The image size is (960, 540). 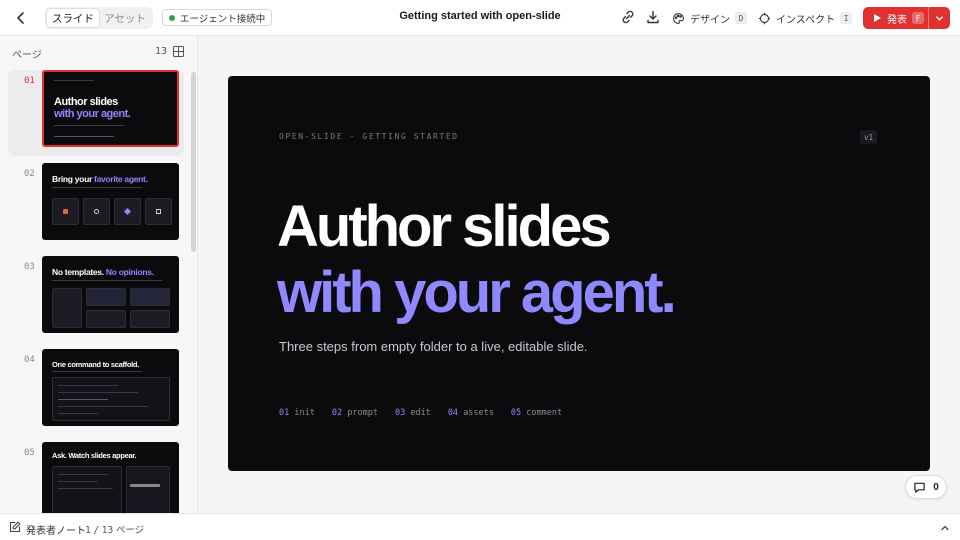 What do you see at coordinates (764, 18) in the screenshot?
I see `crosshair-icon` at bounding box center [764, 18].